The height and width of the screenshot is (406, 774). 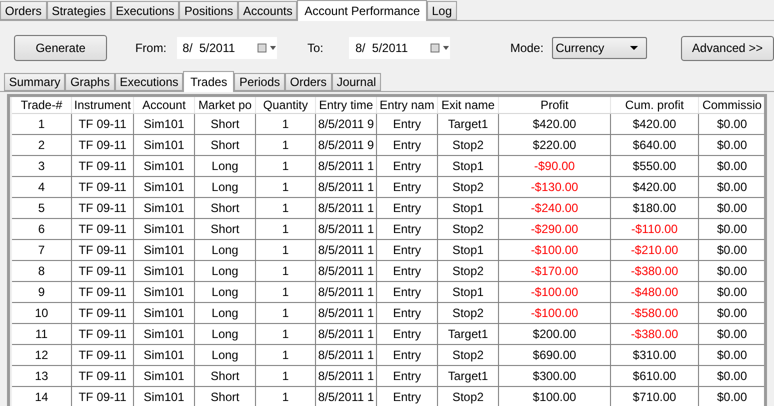 What do you see at coordinates (655, 208) in the screenshot?
I see `table-cell: $180.00` at bounding box center [655, 208].